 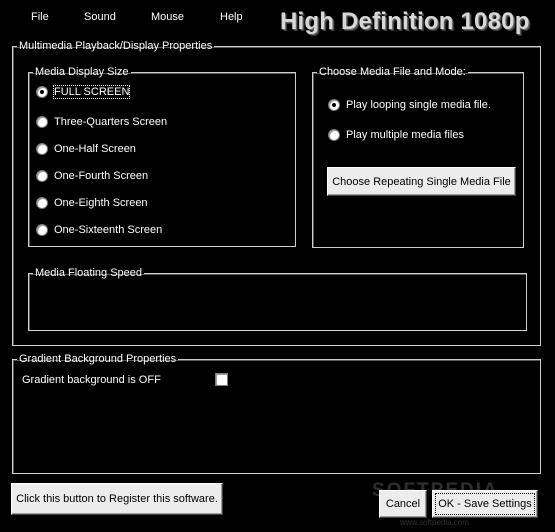 What do you see at coordinates (167, 17) in the screenshot?
I see `menu-mouse: Mouse` at bounding box center [167, 17].